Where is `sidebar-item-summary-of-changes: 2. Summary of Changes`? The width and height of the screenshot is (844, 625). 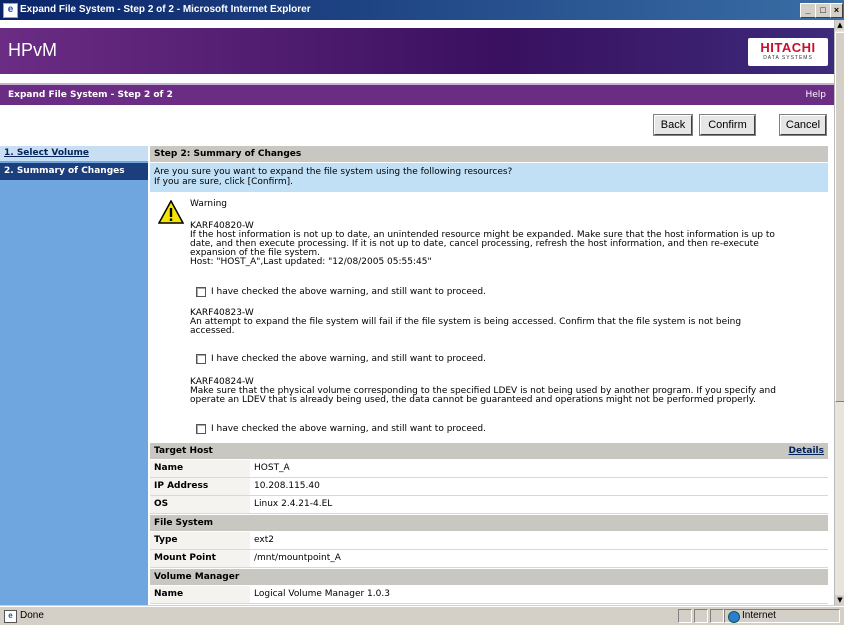
sidebar-item-summary-of-changes: 2. Summary of Changes is located at coordinates (74, 171).